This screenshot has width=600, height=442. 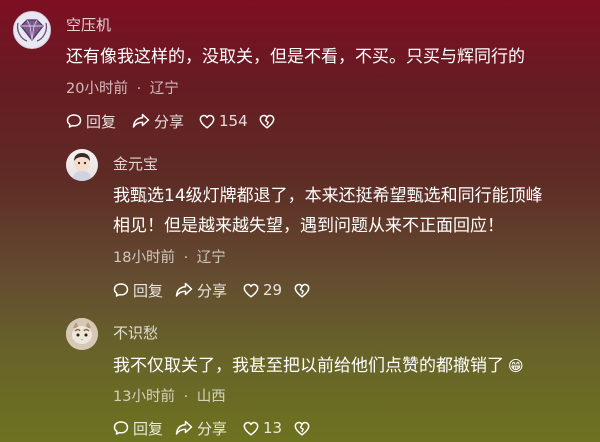 I want to click on diamond-logo-icon, so click(x=32, y=30).